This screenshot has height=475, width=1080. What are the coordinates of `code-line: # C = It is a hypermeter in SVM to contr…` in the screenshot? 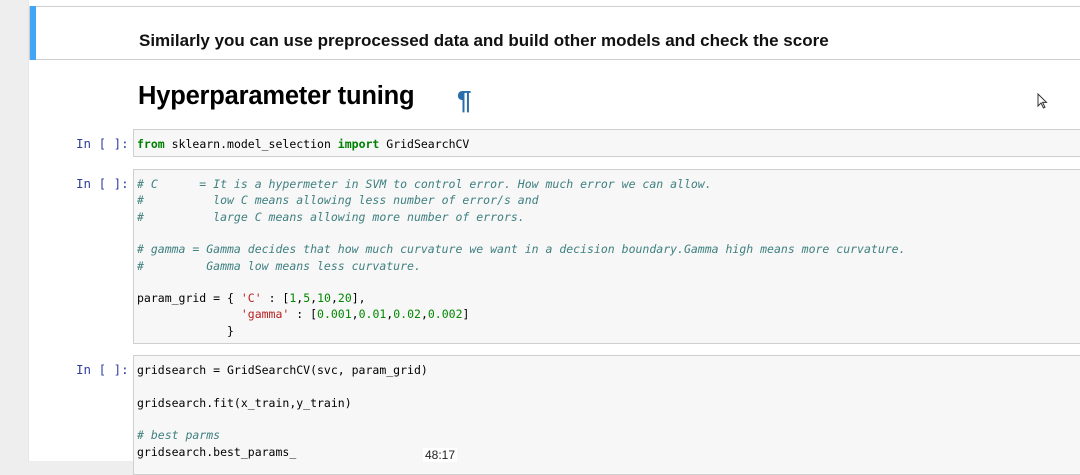 It's located at (424, 184).